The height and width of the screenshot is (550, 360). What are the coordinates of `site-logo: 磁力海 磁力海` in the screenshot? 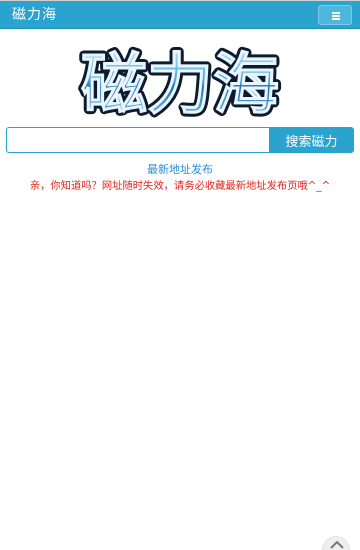 It's located at (180, 80).